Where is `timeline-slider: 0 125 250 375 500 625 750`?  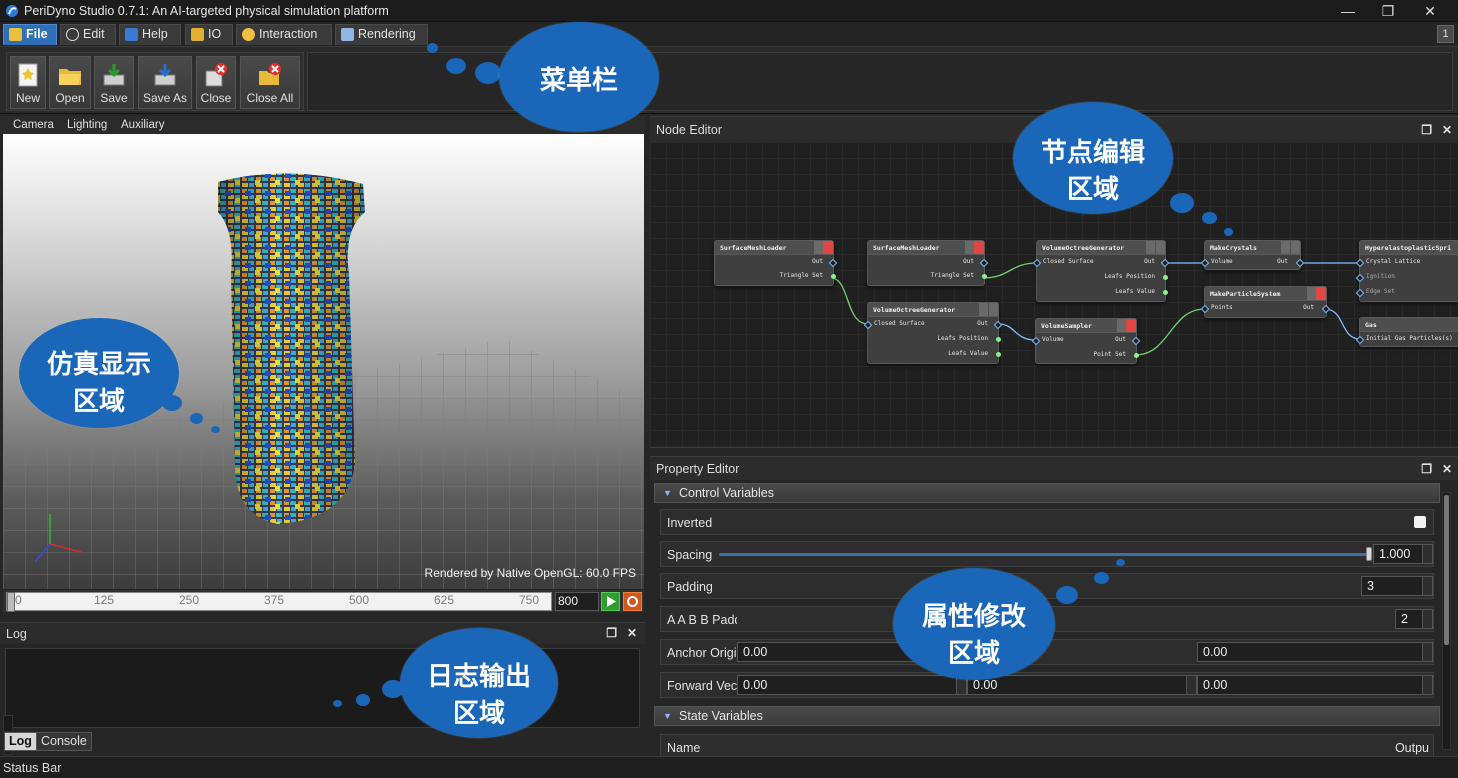
timeline-slider: 0 125 250 375 500 625 750 is located at coordinates (279, 602).